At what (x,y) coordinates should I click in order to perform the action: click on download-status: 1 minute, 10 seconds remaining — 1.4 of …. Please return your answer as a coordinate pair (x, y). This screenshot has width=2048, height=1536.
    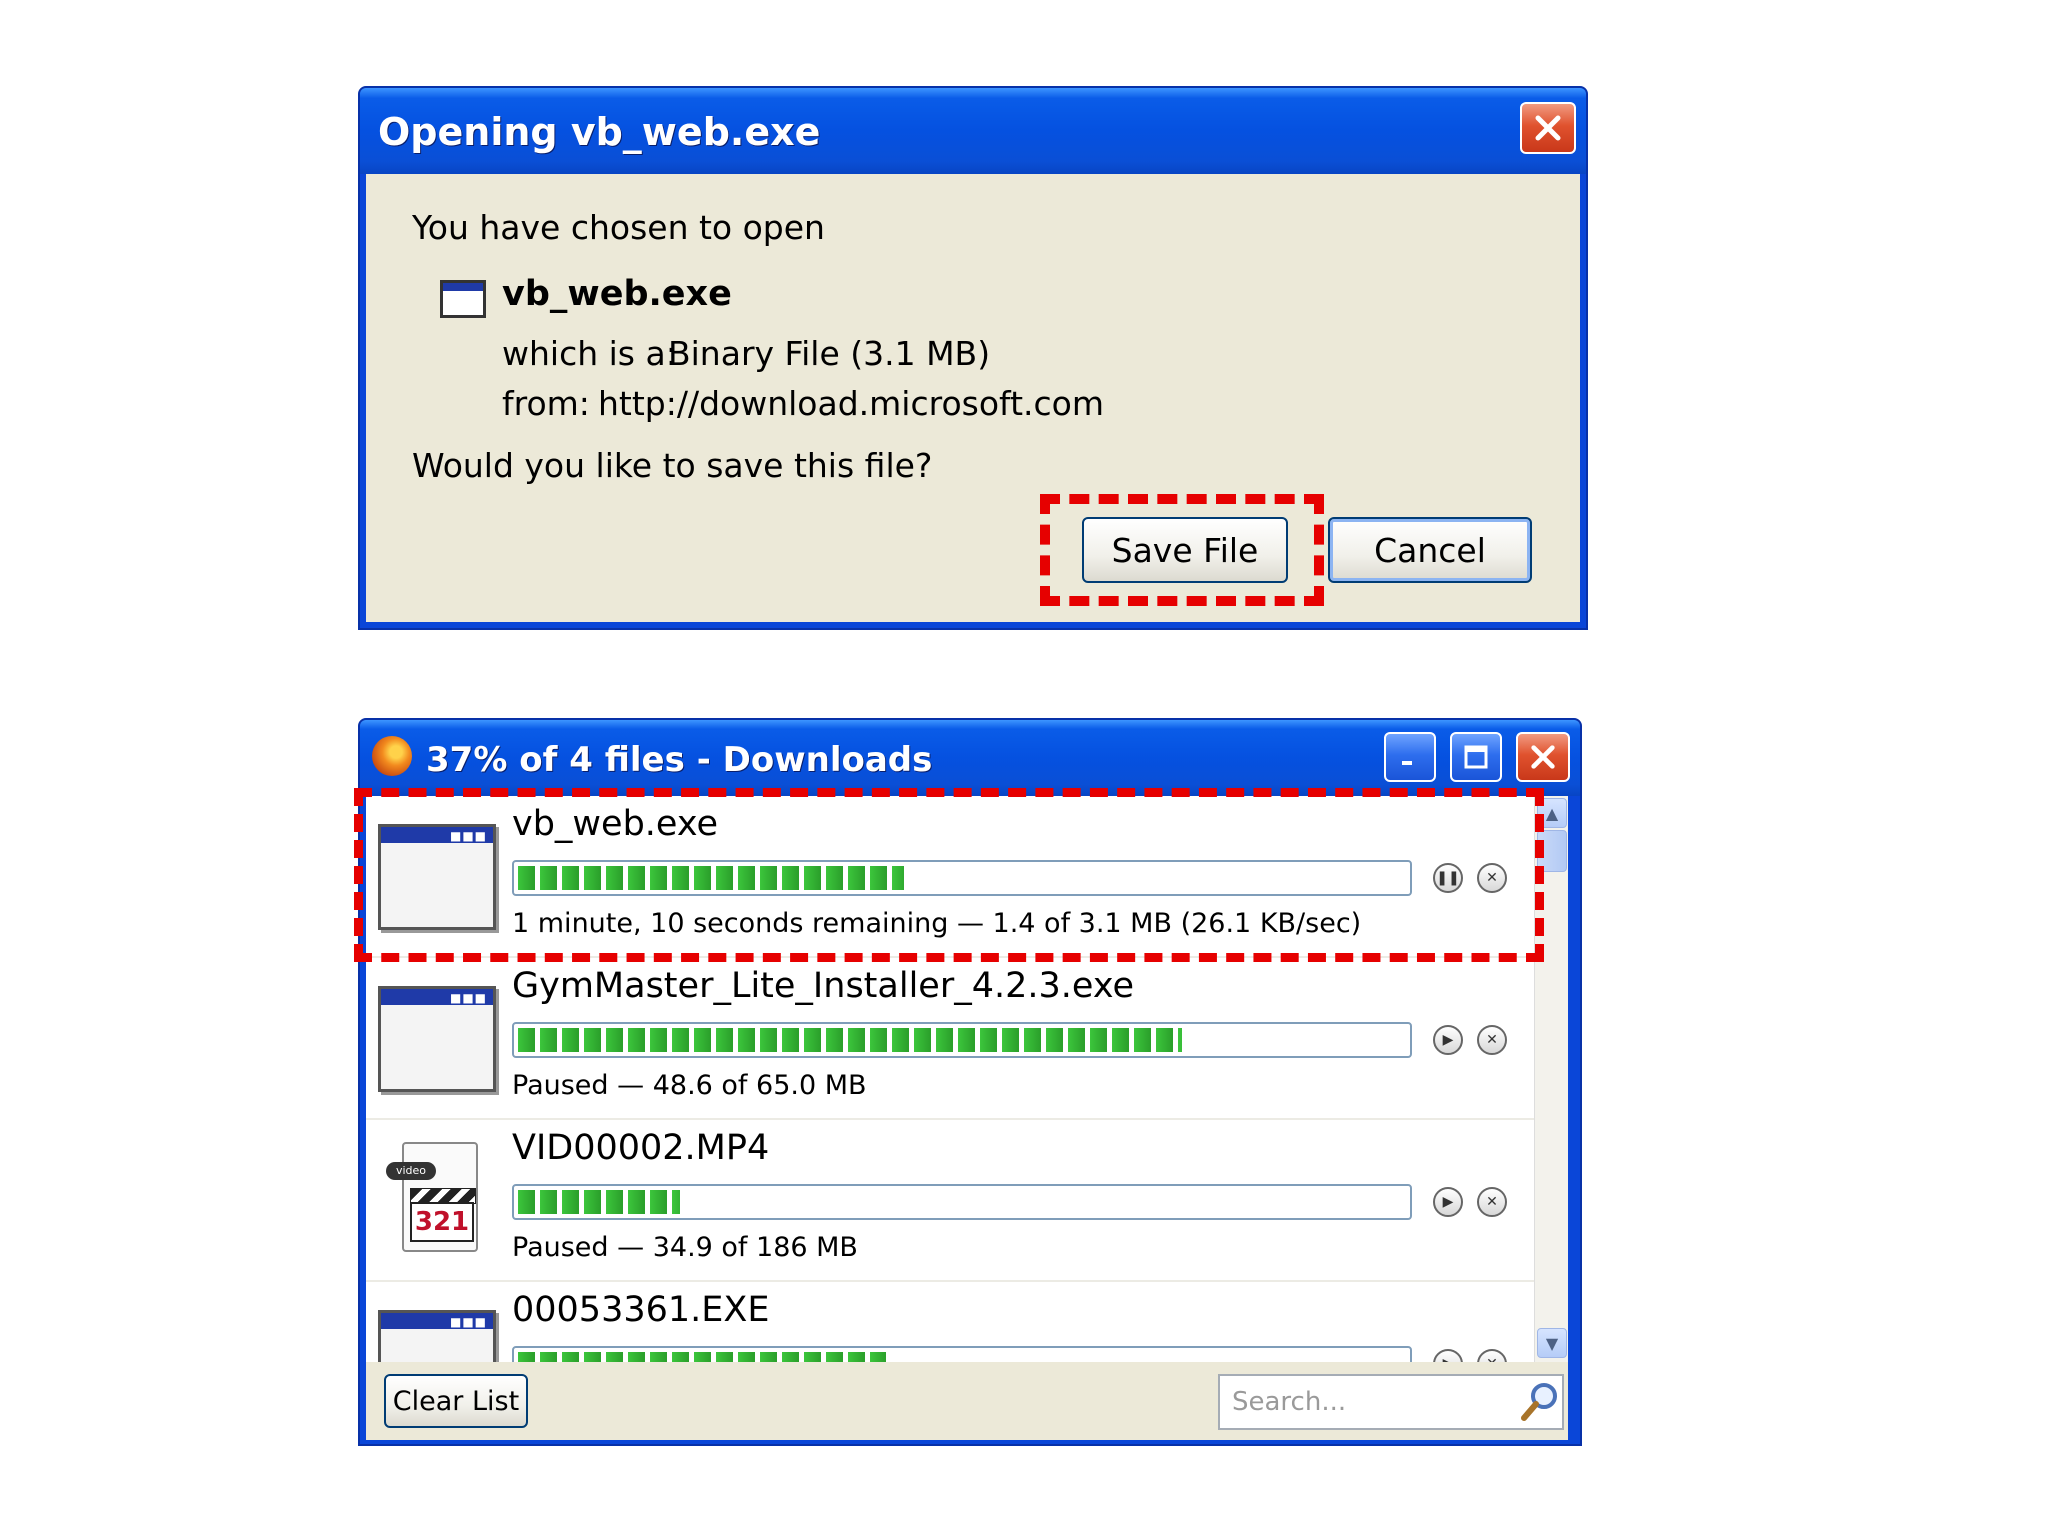
    Looking at the image, I should click on (937, 923).